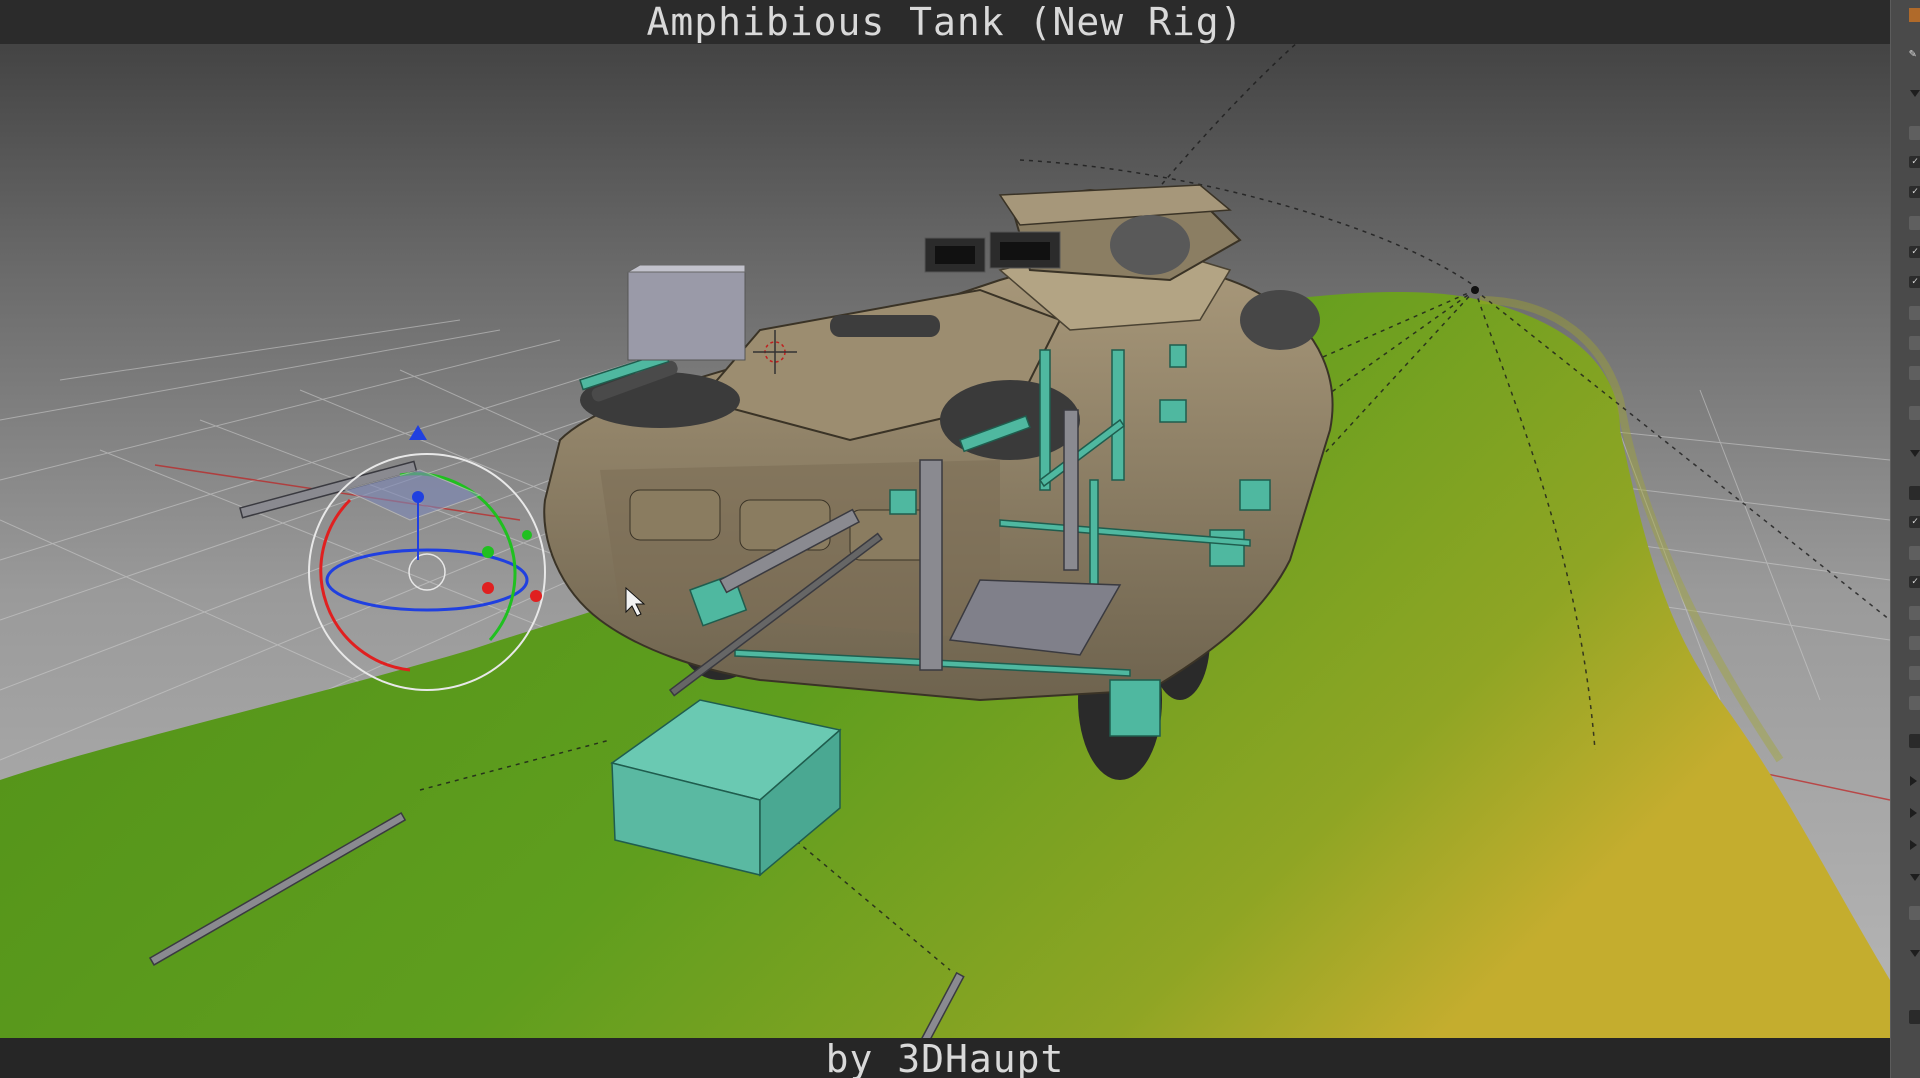  Describe the element at coordinates (1905, 539) in the screenshot. I see `properties-panel-strip: ✎ ✓ ✓ ✓ ✓ ✓ ✓` at that location.